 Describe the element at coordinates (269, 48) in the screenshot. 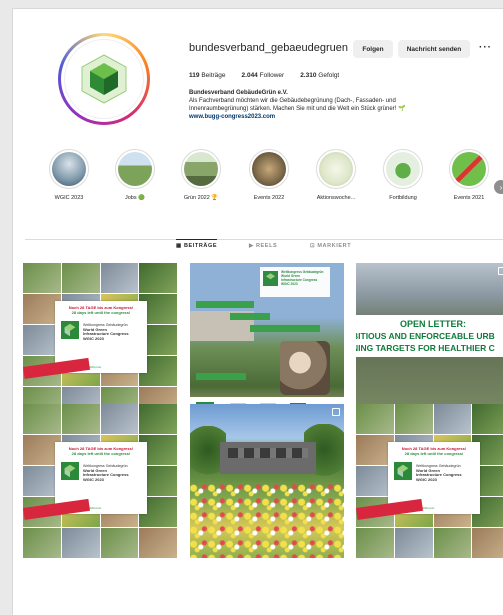

I see `profile-username: bundesverband_gebaeudegruen` at that location.